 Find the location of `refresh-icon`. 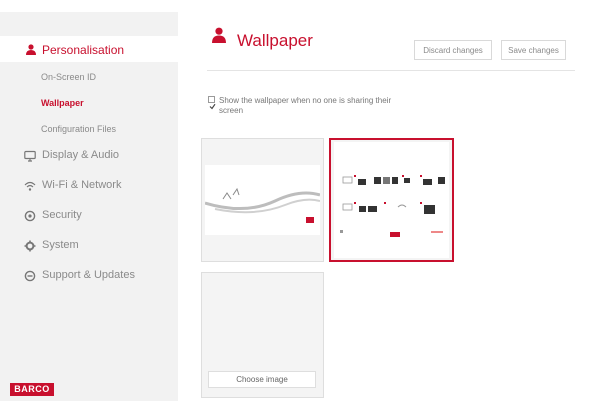

refresh-icon is located at coordinates (30, 276).